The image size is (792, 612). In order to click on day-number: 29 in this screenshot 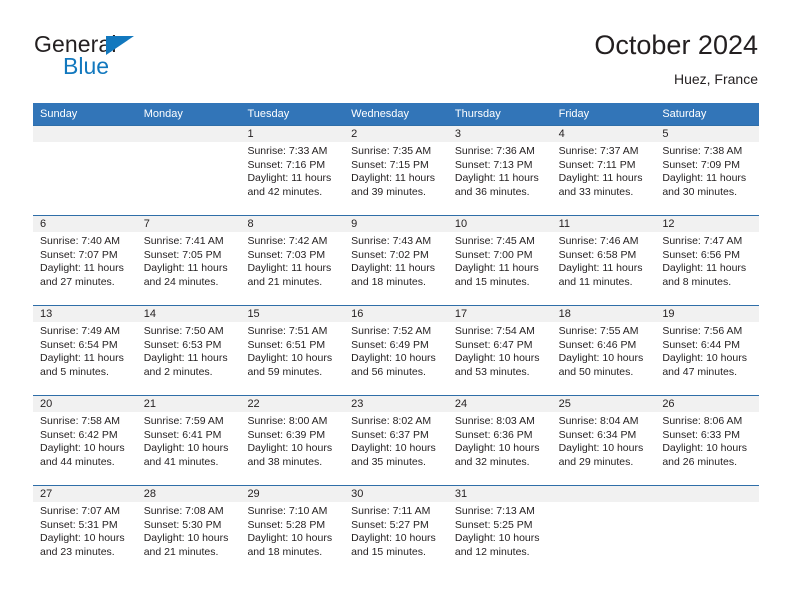, I will do `click(292, 494)`.